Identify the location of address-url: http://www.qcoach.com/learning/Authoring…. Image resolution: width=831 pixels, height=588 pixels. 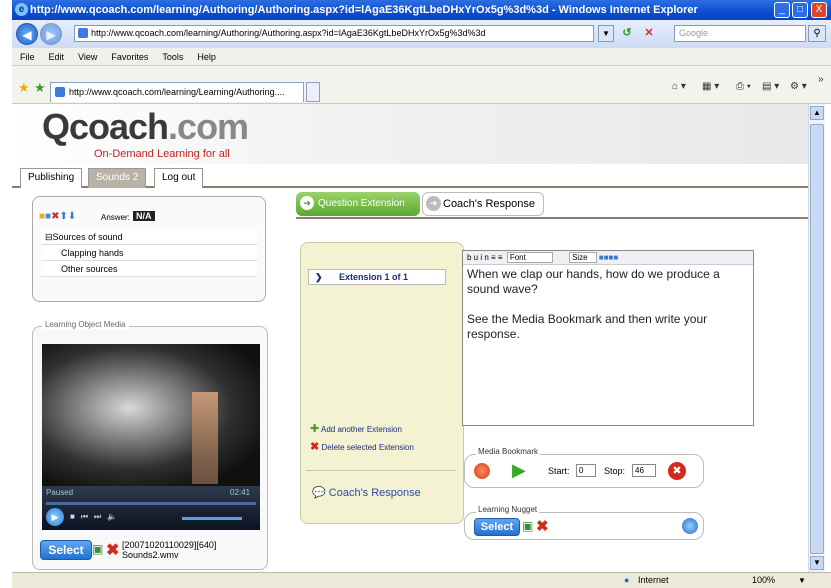
(288, 33).